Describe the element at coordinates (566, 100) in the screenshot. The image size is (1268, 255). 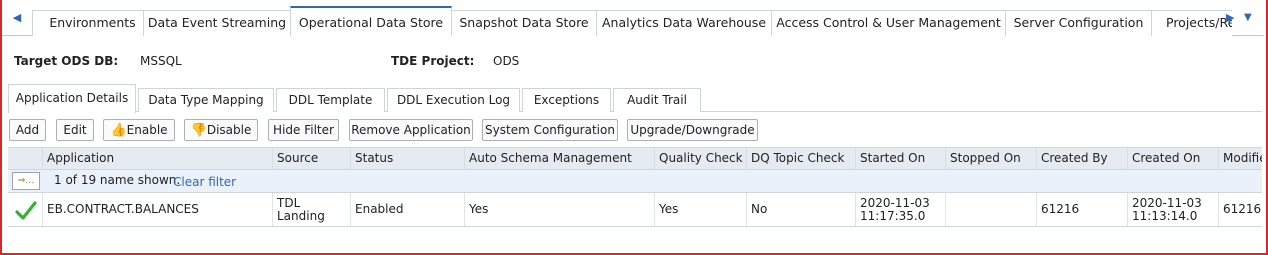
I see `subtab-exceptions: Exceptions` at that location.